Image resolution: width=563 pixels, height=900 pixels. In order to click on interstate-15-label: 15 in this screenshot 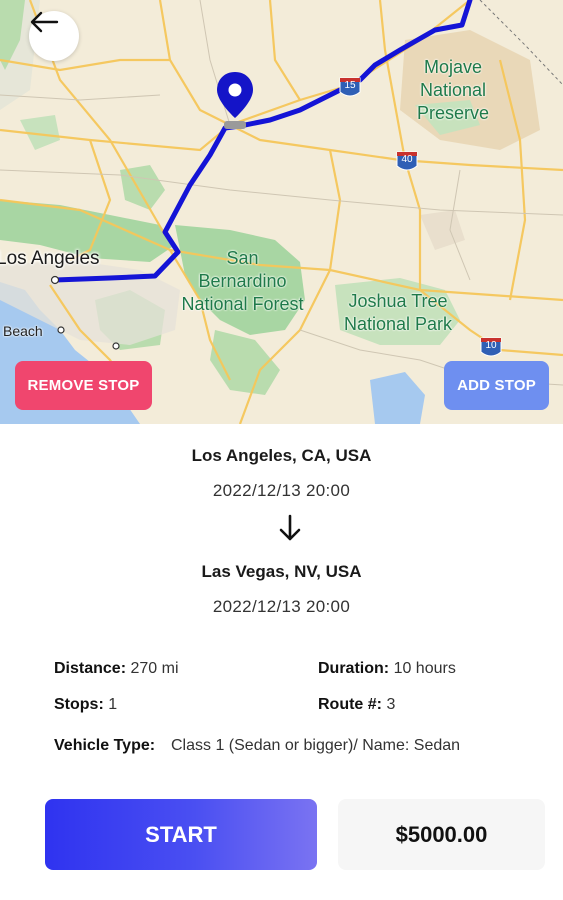, I will do `click(350, 85)`.